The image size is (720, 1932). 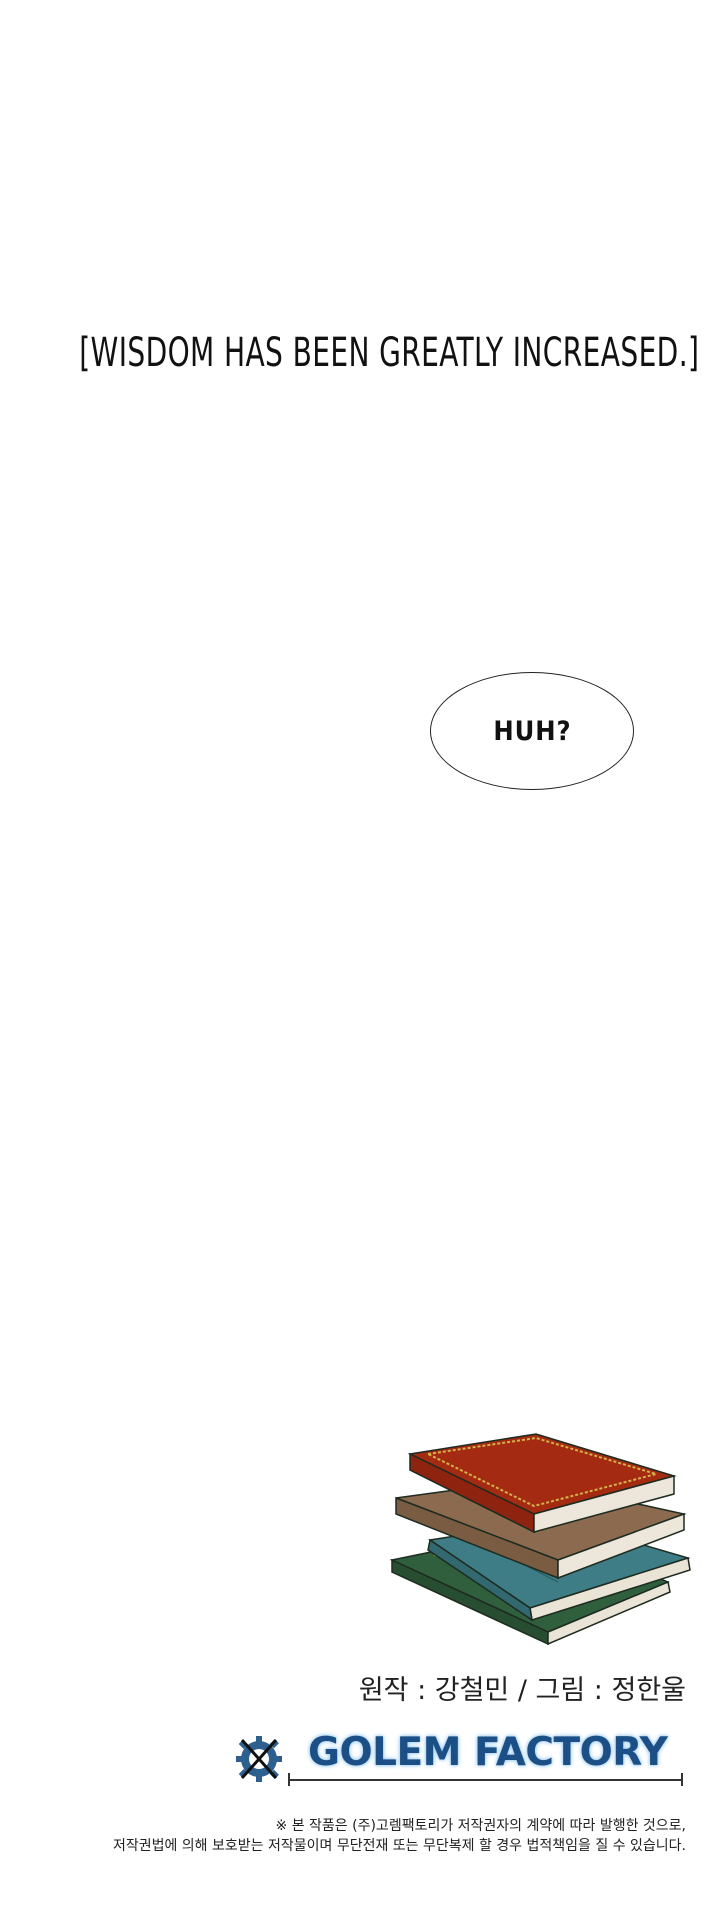 What do you see at coordinates (540, 1539) in the screenshot?
I see `stacked-books-illustration` at bounding box center [540, 1539].